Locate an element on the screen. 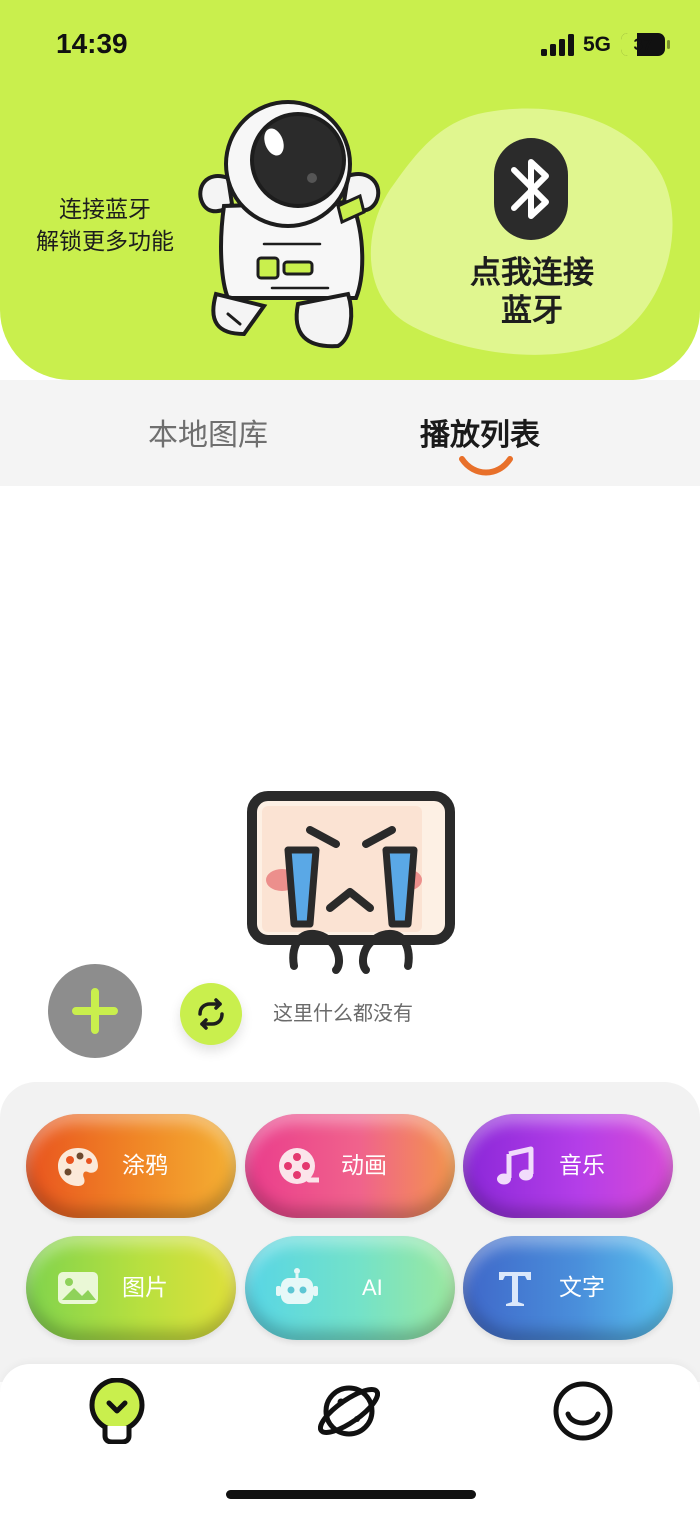  promo-line-2: 解锁更多功能 is located at coordinates (105, 242).